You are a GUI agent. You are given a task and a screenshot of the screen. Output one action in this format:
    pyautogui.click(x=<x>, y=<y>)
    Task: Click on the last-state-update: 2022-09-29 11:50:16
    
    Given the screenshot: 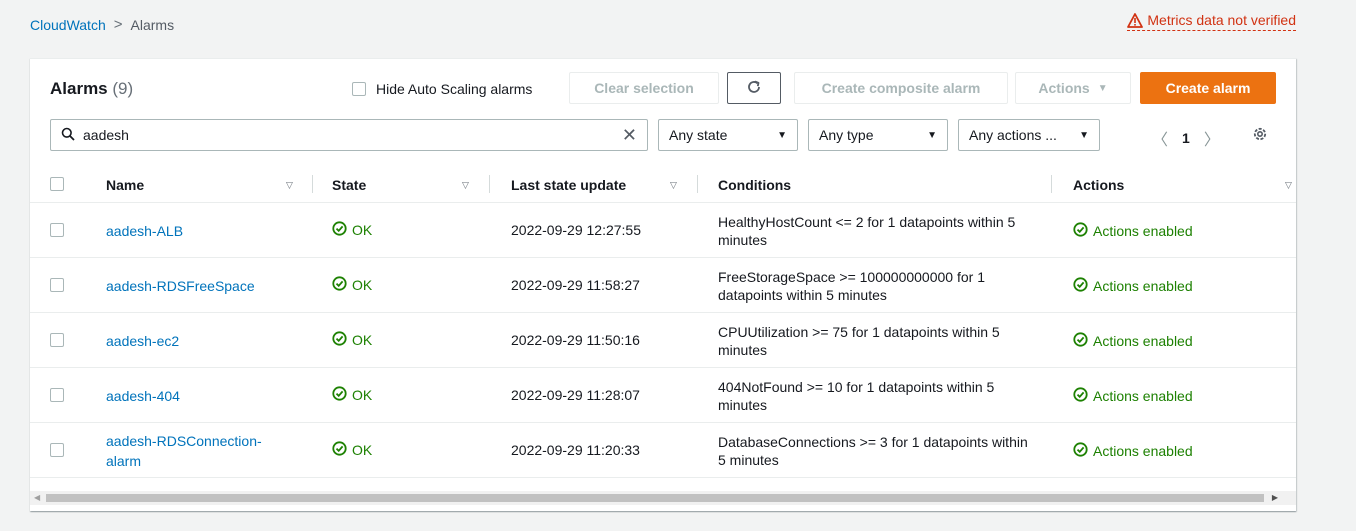 What is the action you would take?
    pyautogui.click(x=575, y=340)
    